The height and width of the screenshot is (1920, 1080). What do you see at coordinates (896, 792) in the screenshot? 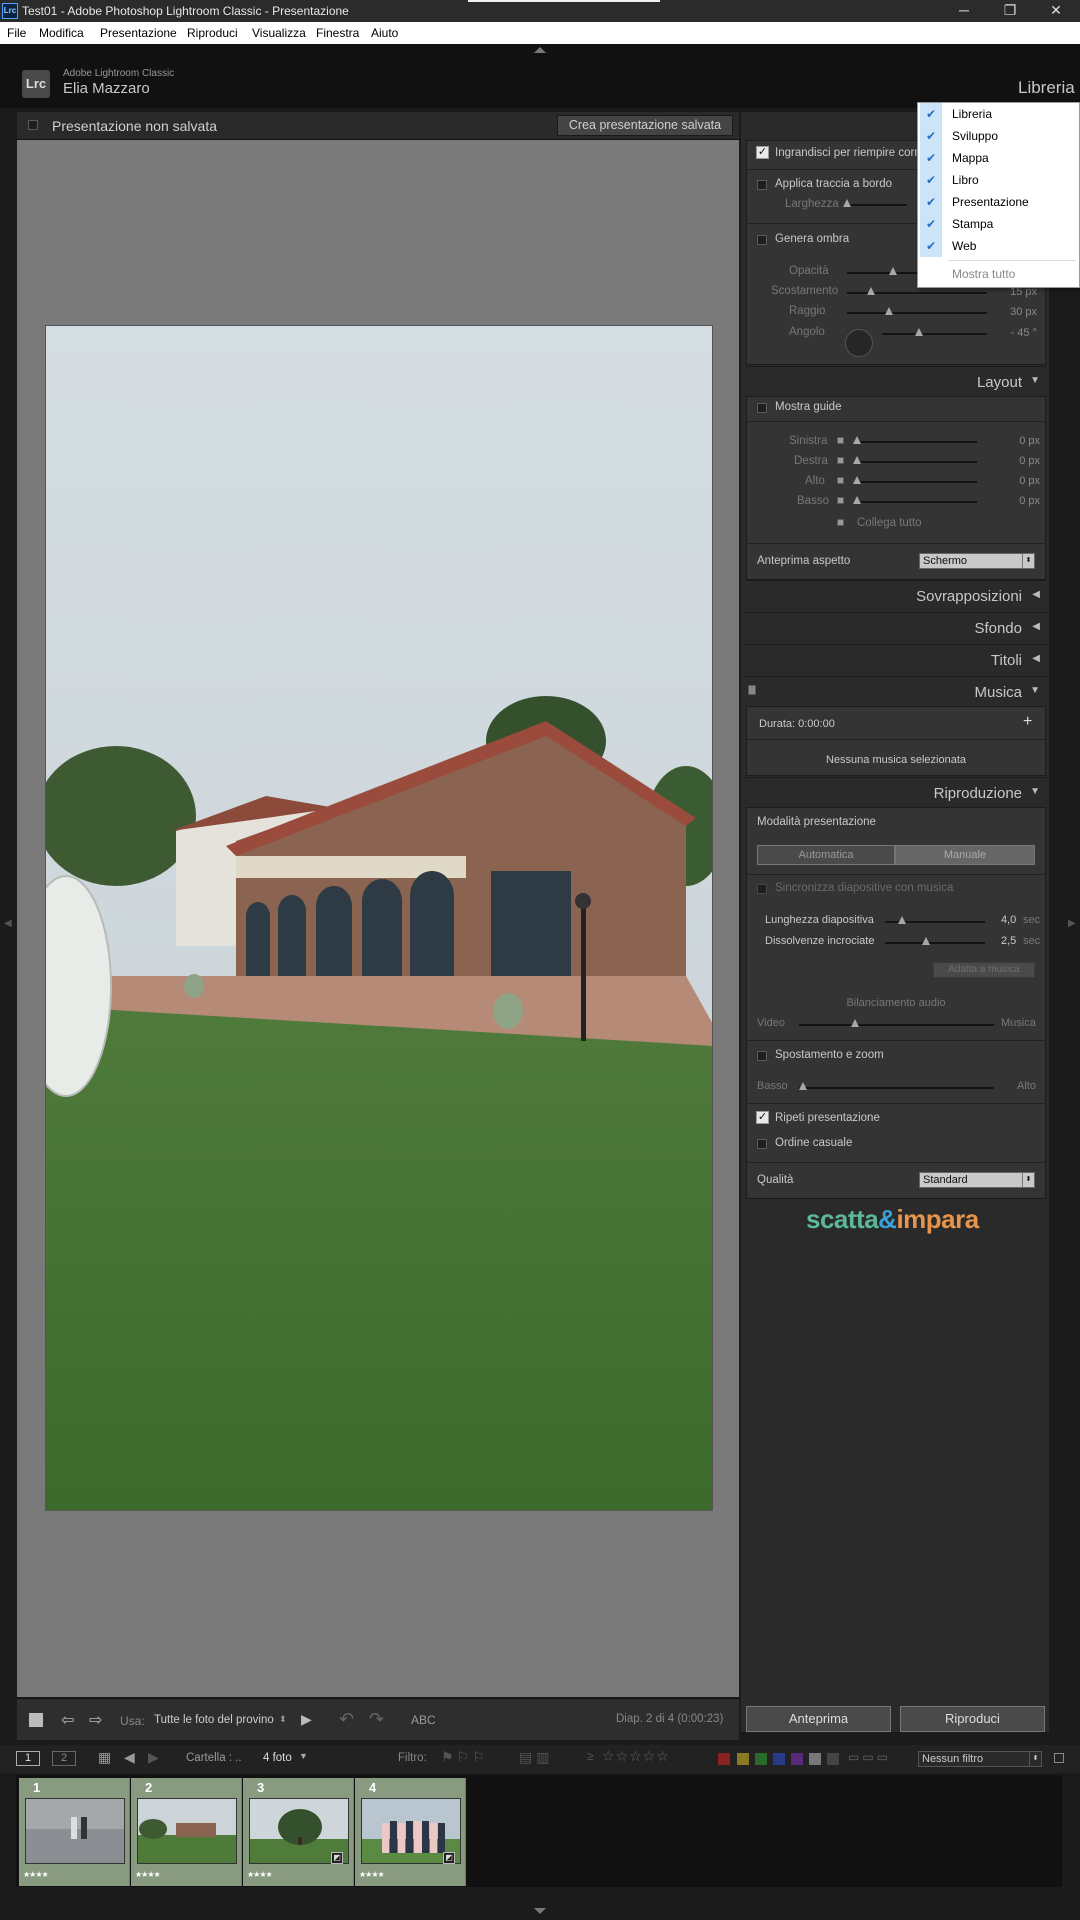
I see `playback-section-header: Riproduzione ▼` at bounding box center [896, 792].